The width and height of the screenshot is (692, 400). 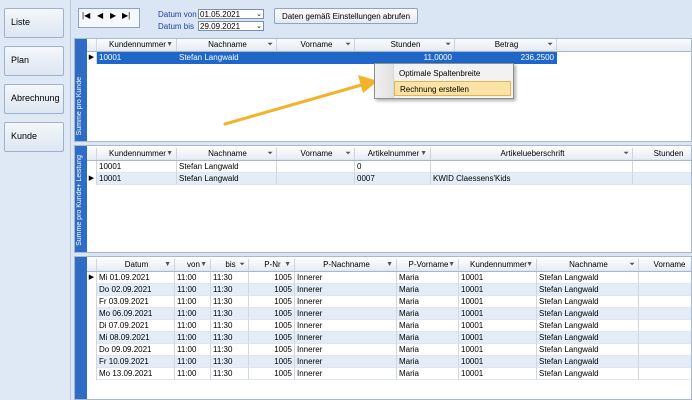 What do you see at coordinates (452, 73) in the screenshot?
I see `menu-item-optimale-spaltenbreite: Optimale Spaltenbreite` at bounding box center [452, 73].